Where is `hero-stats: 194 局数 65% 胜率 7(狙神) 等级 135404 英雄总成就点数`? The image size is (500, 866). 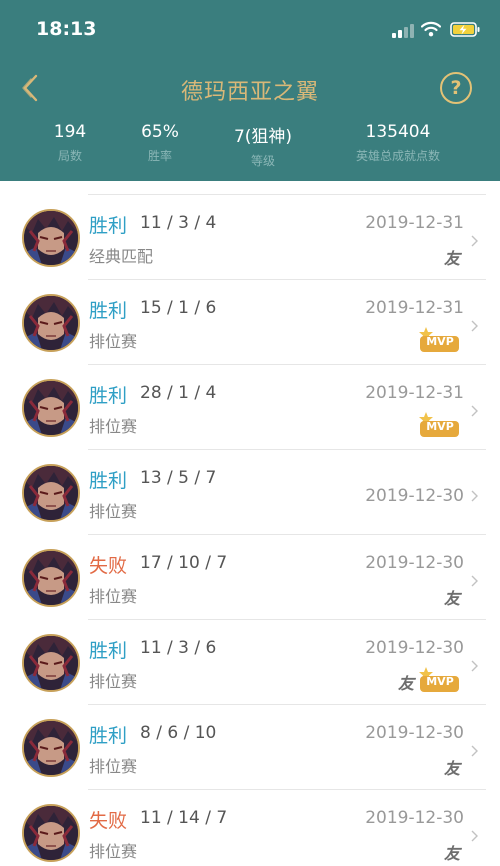 hero-stats: 194 局数 65% 胜率 7(狙神) 等级 135404 英雄总成就点数 is located at coordinates (250, 147).